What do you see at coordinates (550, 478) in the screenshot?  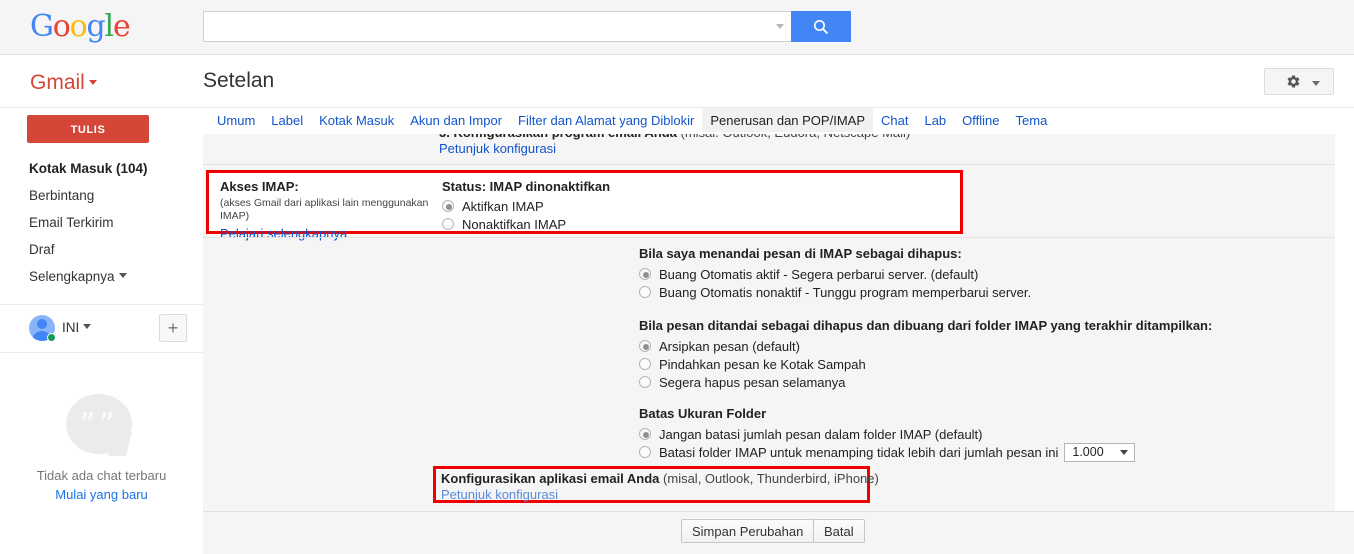 I see `configure-client-bold: Konfigurasikan aplikasi email Anda` at bounding box center [550, 478].